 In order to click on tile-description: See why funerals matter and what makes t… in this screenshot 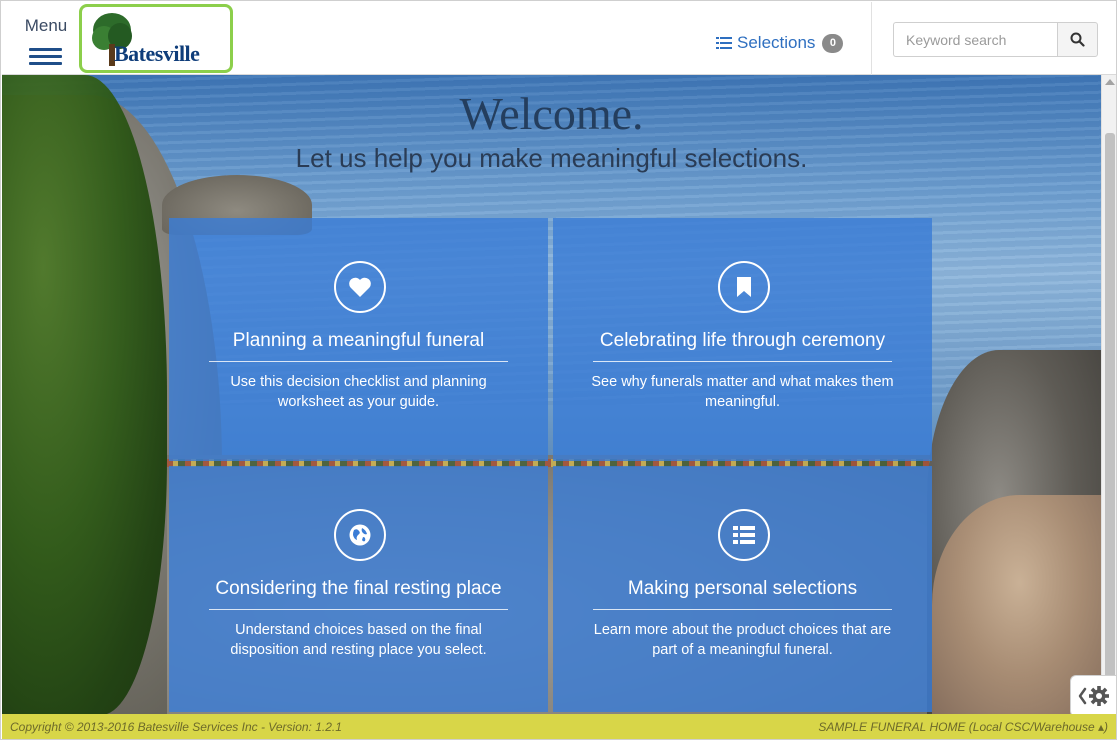, I will do `click(742, 392)`.